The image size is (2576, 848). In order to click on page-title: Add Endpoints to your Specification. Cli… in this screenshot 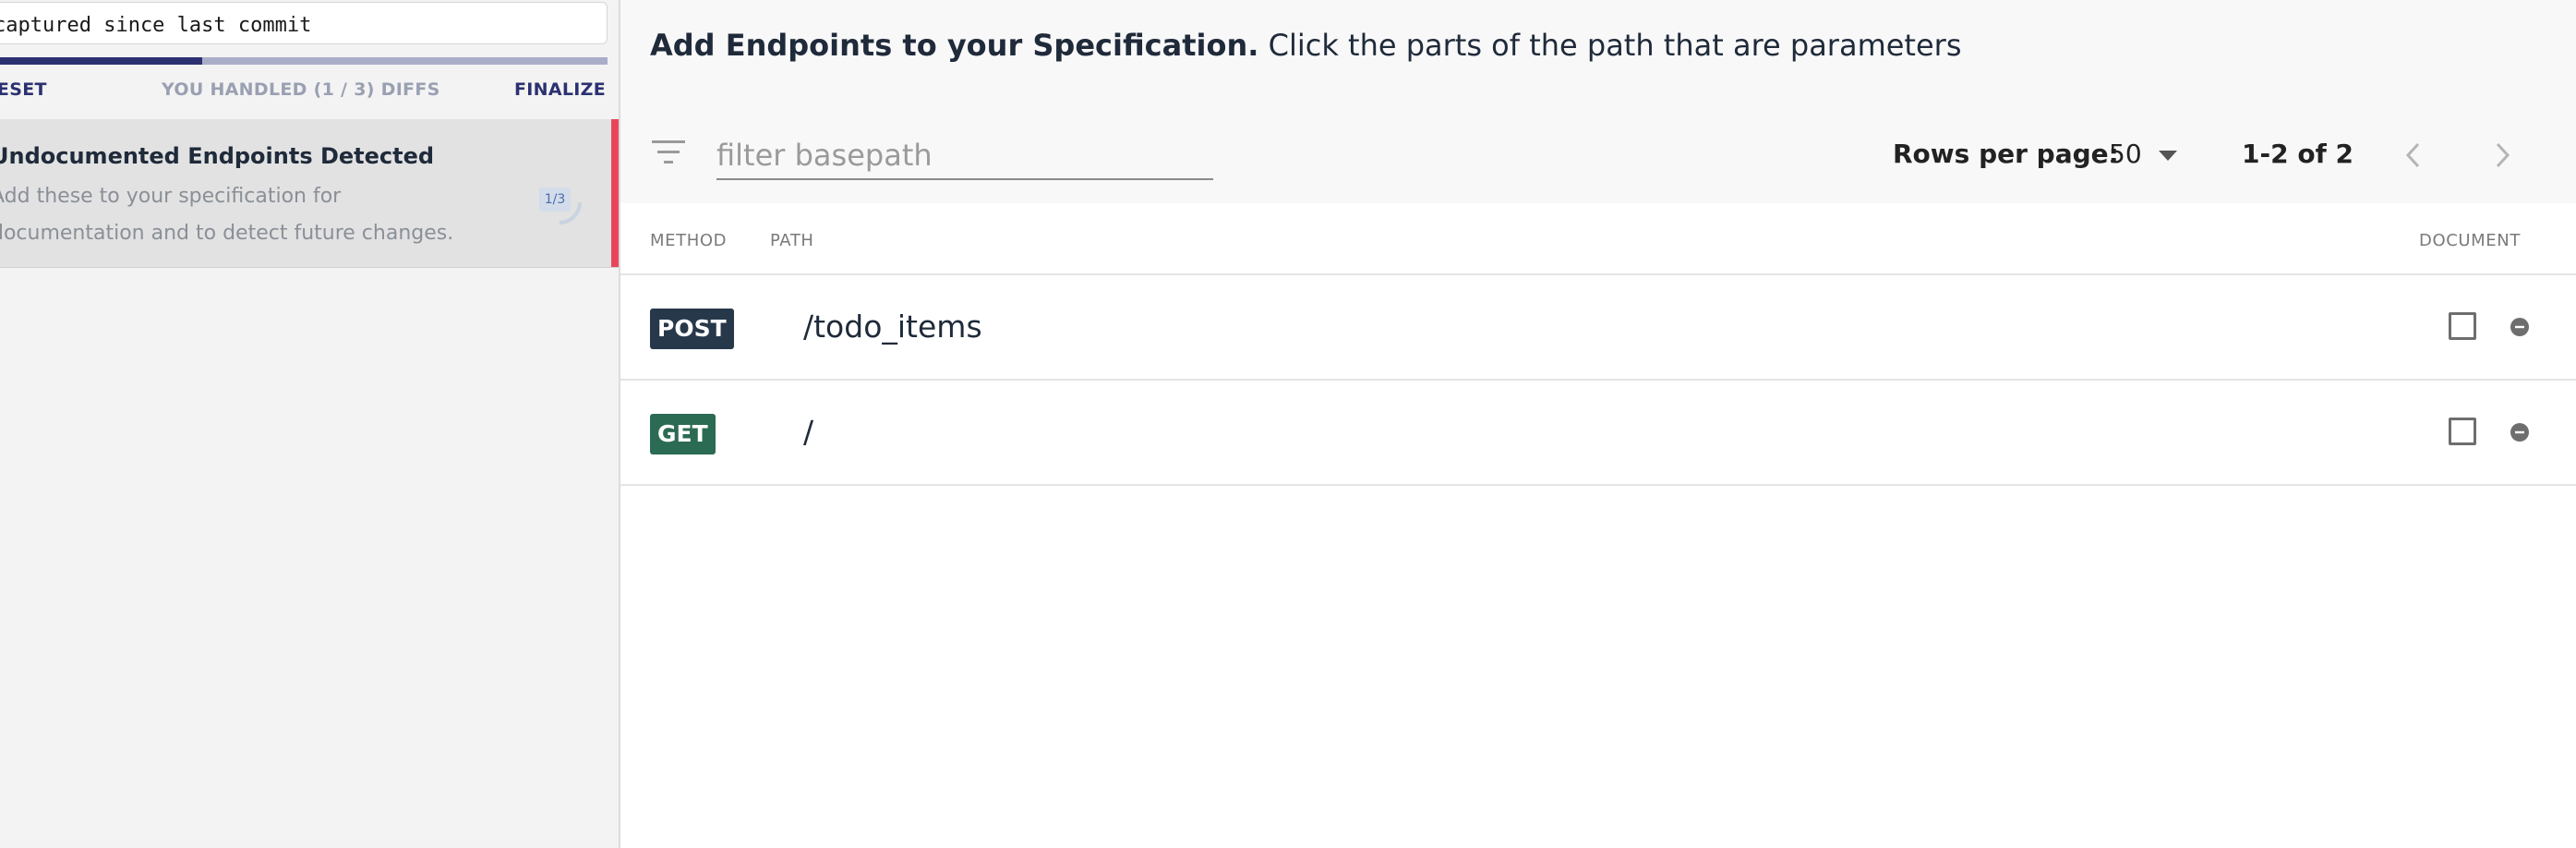, I will do `click(1305, 45)`.